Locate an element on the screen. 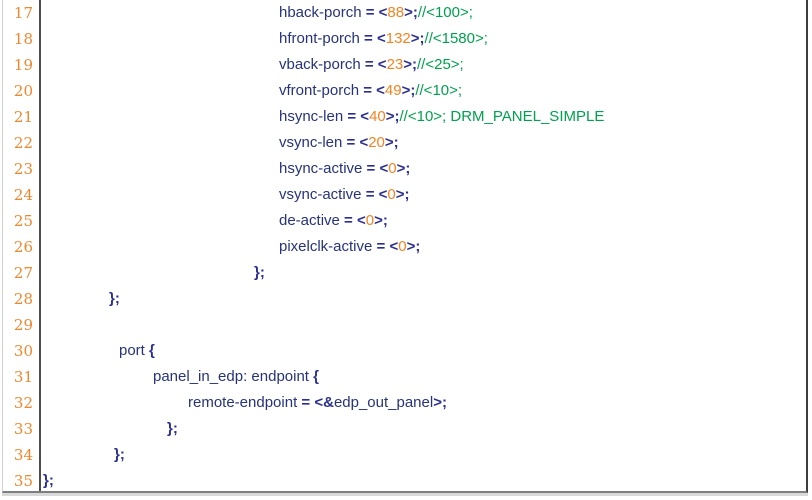 The image size is (812, 500). code-content is located at coordinates (423, 325).